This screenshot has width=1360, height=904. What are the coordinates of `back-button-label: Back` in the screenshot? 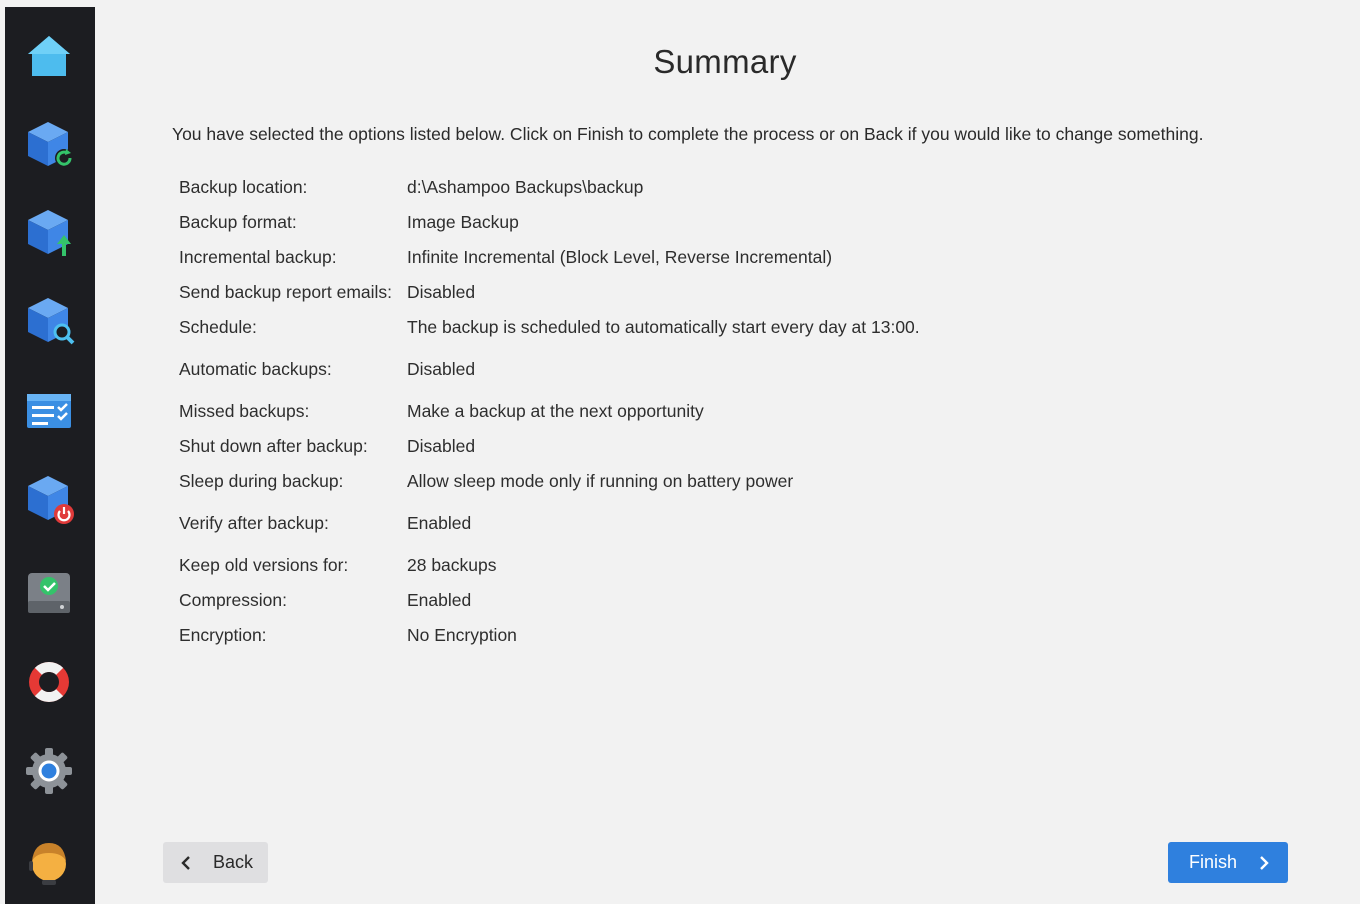 It's located at (233, 862).